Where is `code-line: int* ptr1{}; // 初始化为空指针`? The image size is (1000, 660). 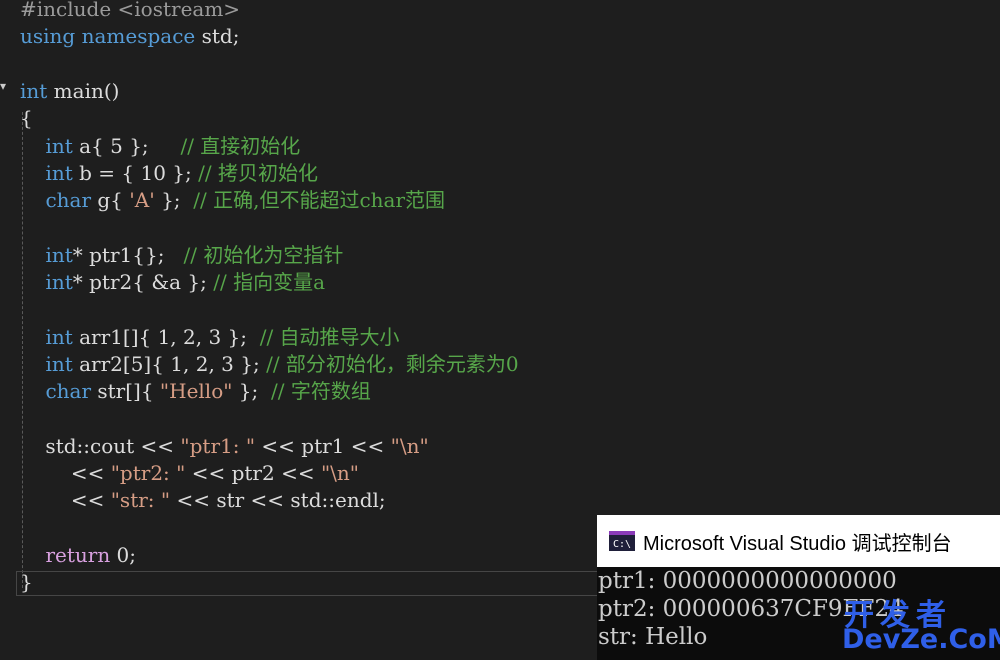 code-line: int* ptr1{}; // 初始化为空指针 is located at coordinates (181, 255).